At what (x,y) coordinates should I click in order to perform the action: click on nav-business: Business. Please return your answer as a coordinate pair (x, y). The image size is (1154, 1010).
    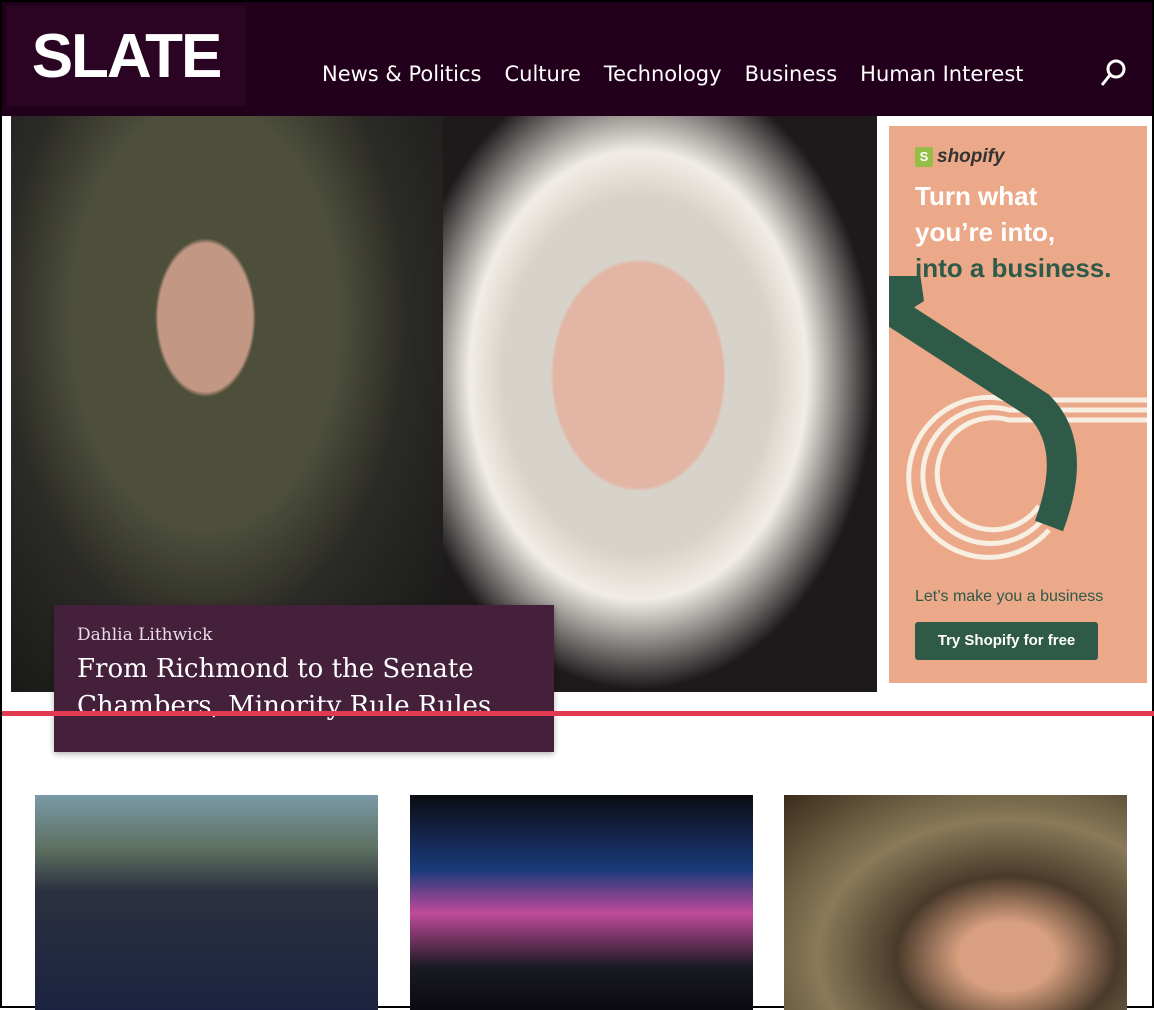
    Looking at the image, I should click on (791, 74).